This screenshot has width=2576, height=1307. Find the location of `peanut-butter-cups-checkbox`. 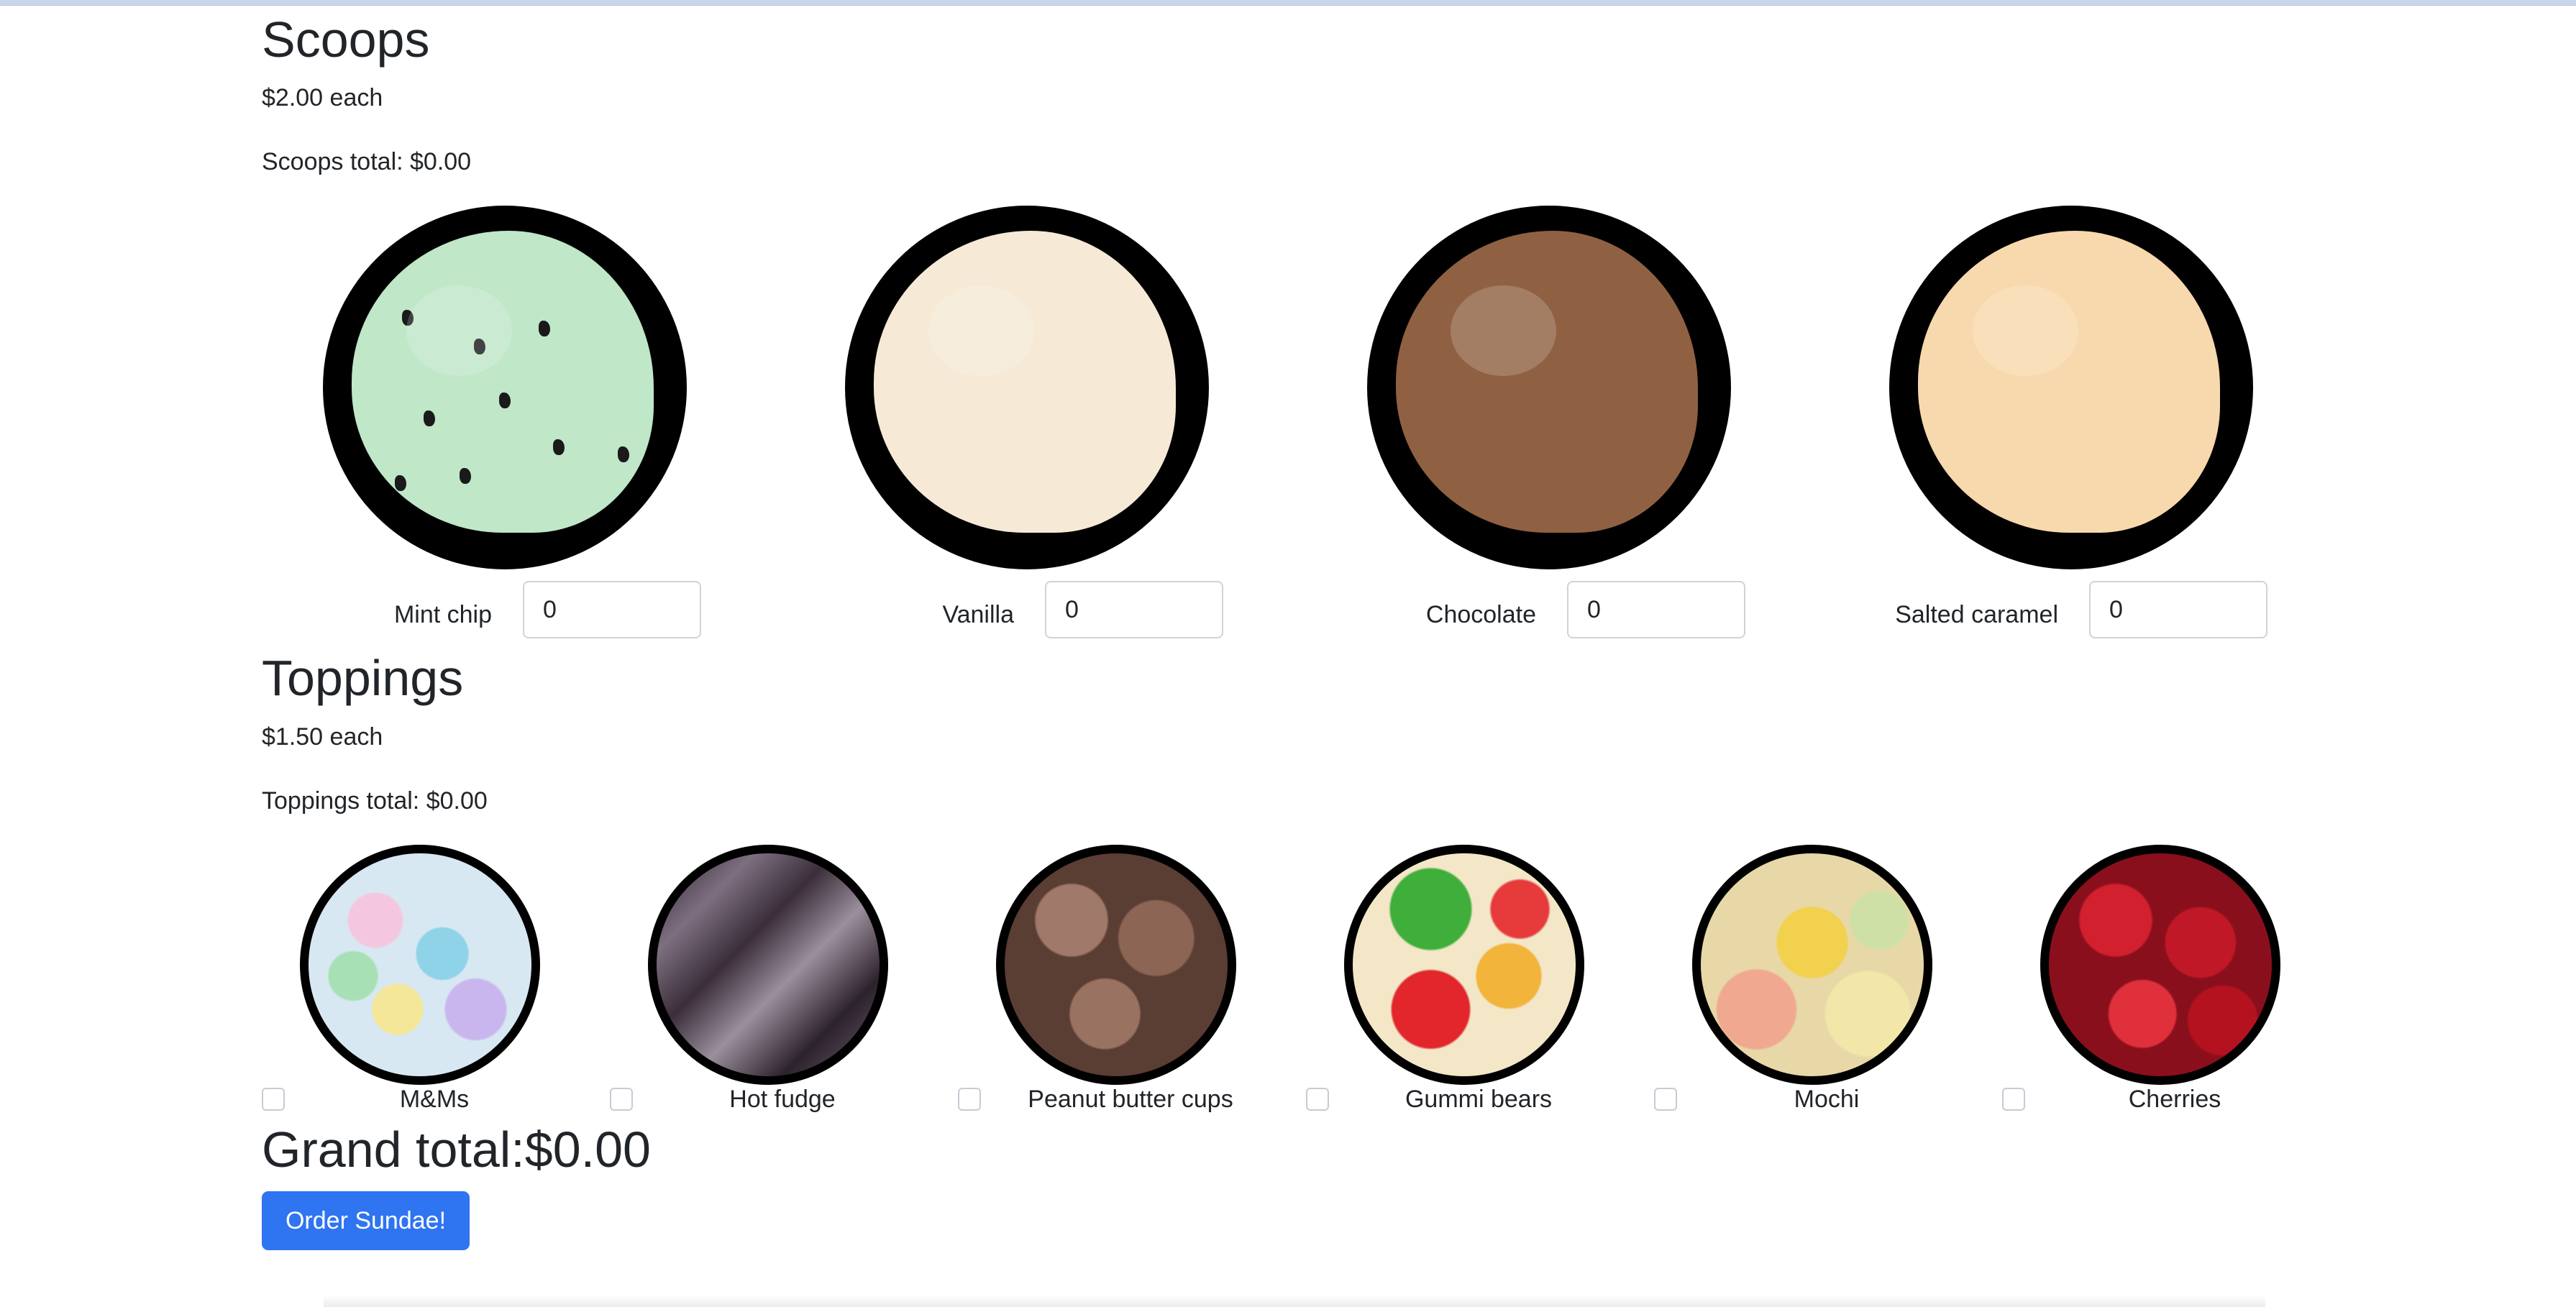

peanut-butter-cups-checkbox is located at coordinates (969, 1099).